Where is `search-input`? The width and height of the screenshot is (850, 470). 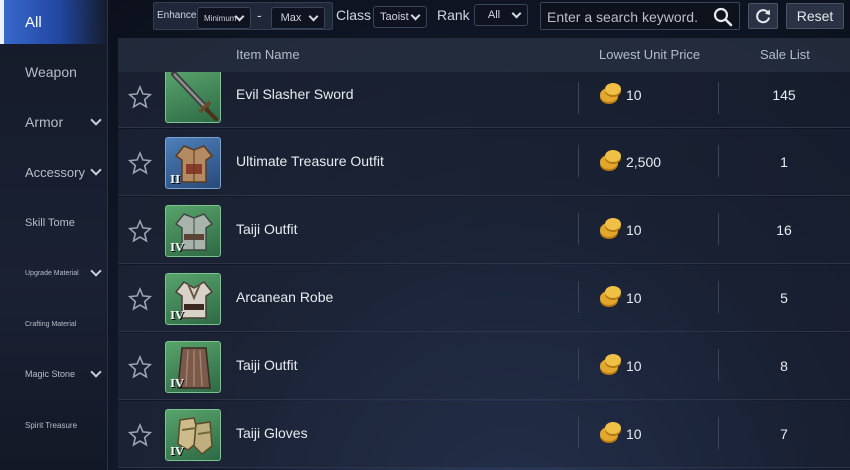 search-input is located at coordinates (627, 17).